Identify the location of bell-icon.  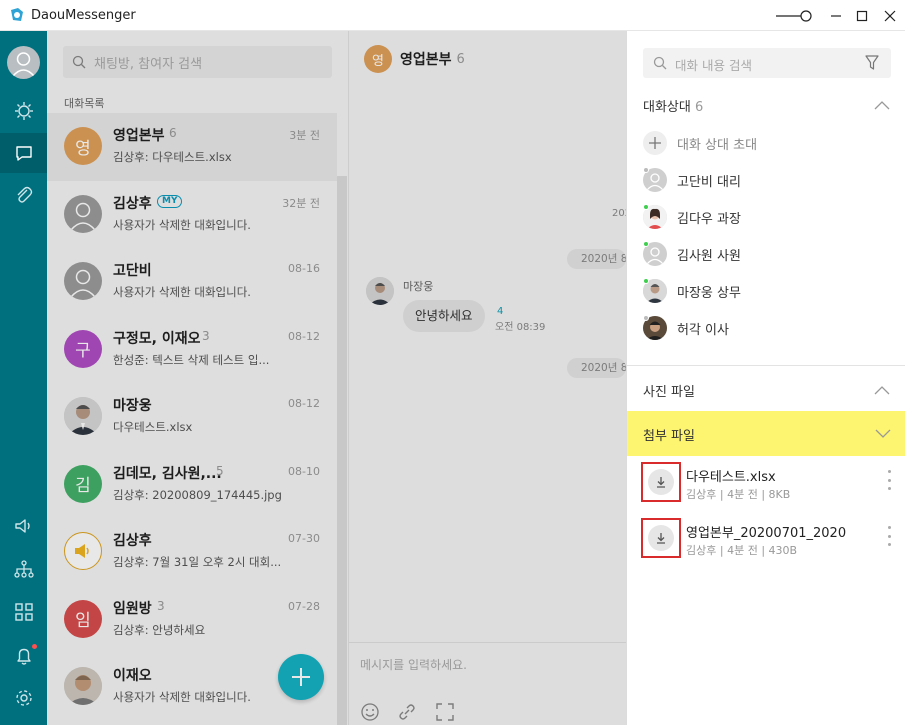
(23, 656).